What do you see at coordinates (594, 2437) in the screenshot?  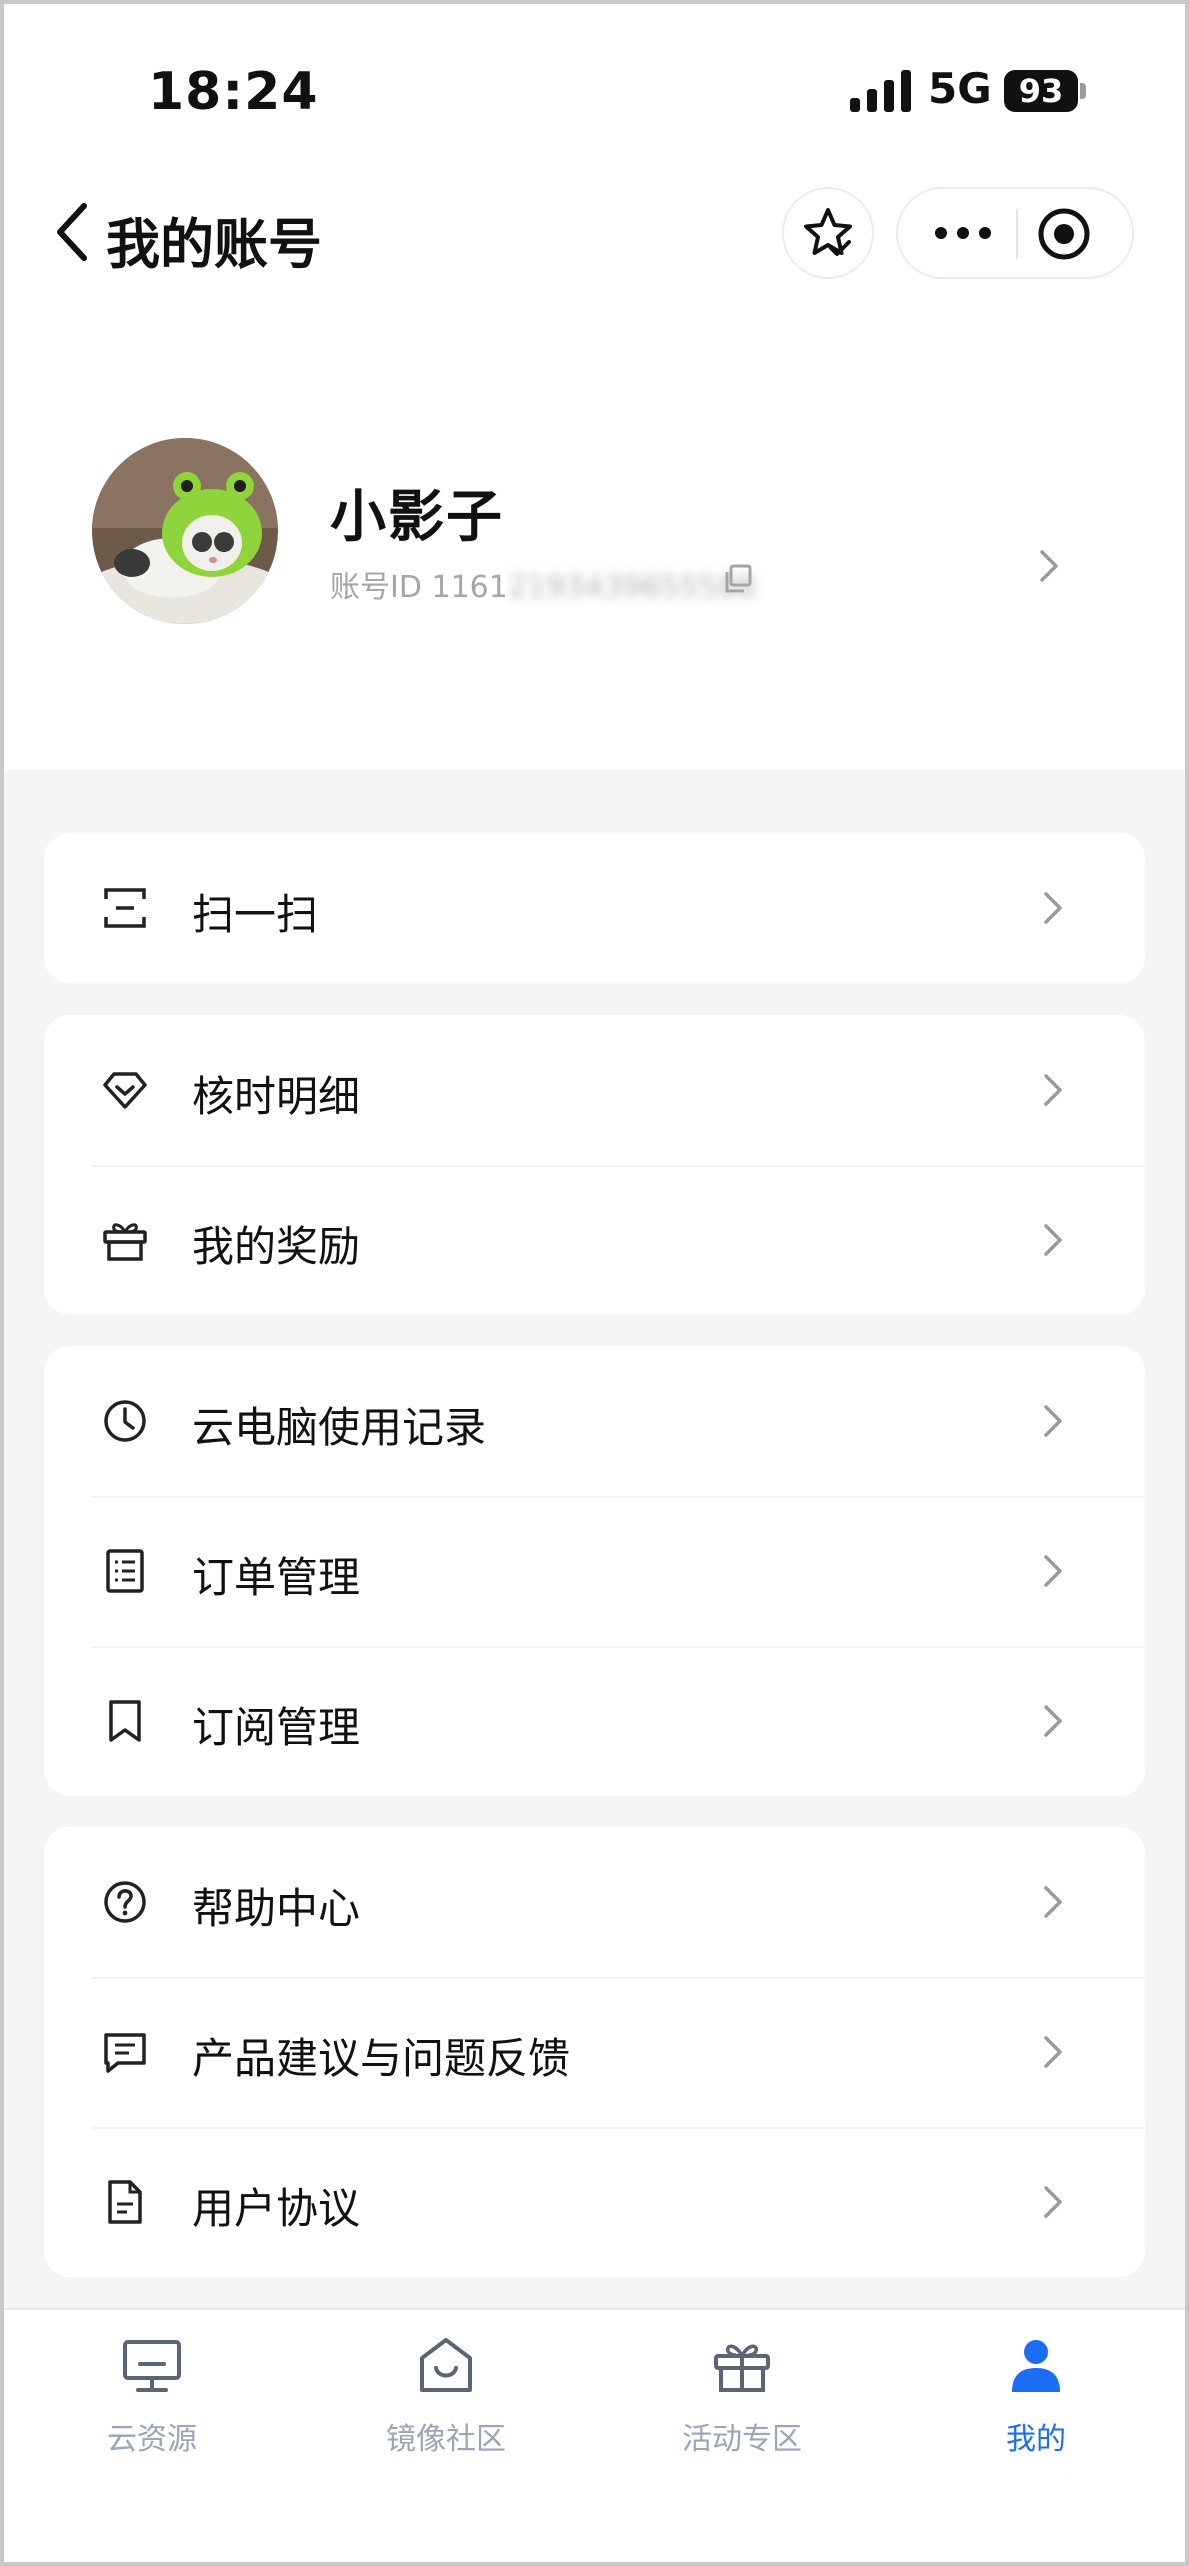 I see `bottom-tab-bar: 云资源 镜像社区 活动专区 我的` at bounding box center [594, 2437].